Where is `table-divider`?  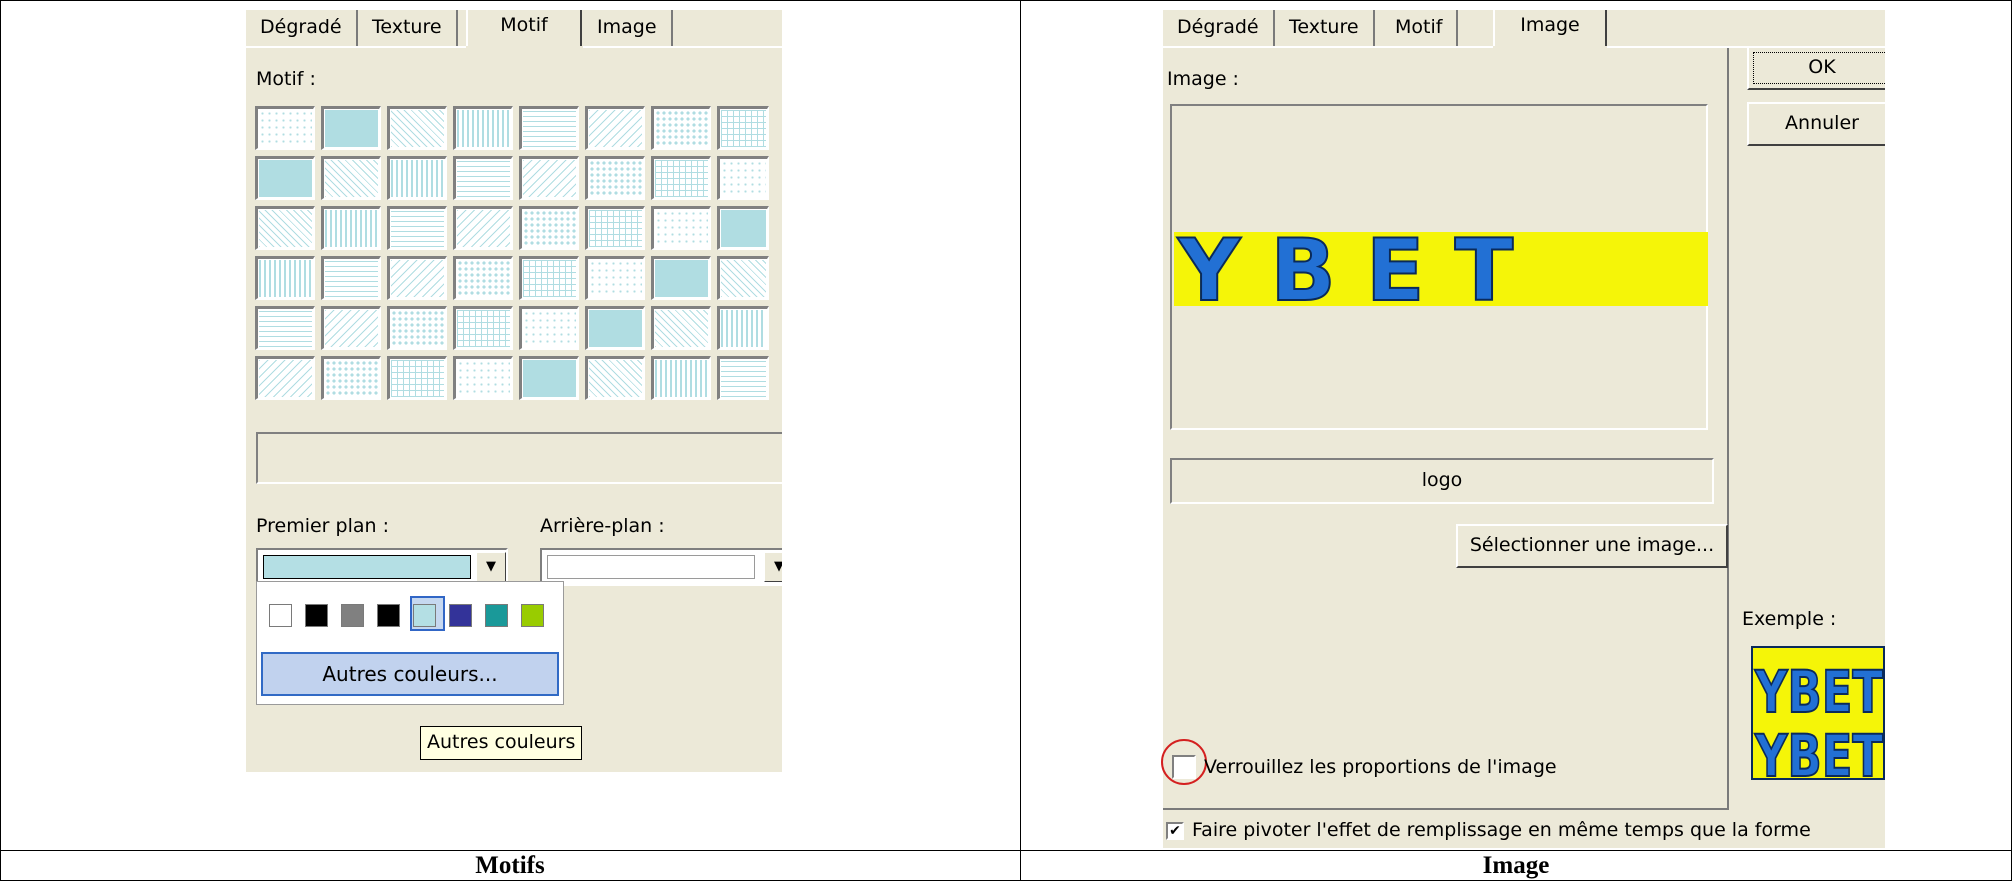
table-divider is located at coordinates (1020, 440).